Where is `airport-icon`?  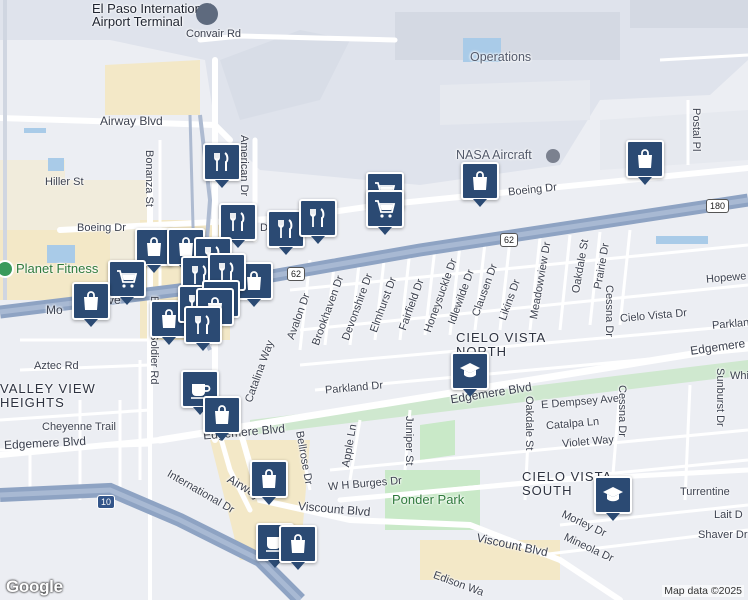
airport-icon is located at coordinates (207, 14).